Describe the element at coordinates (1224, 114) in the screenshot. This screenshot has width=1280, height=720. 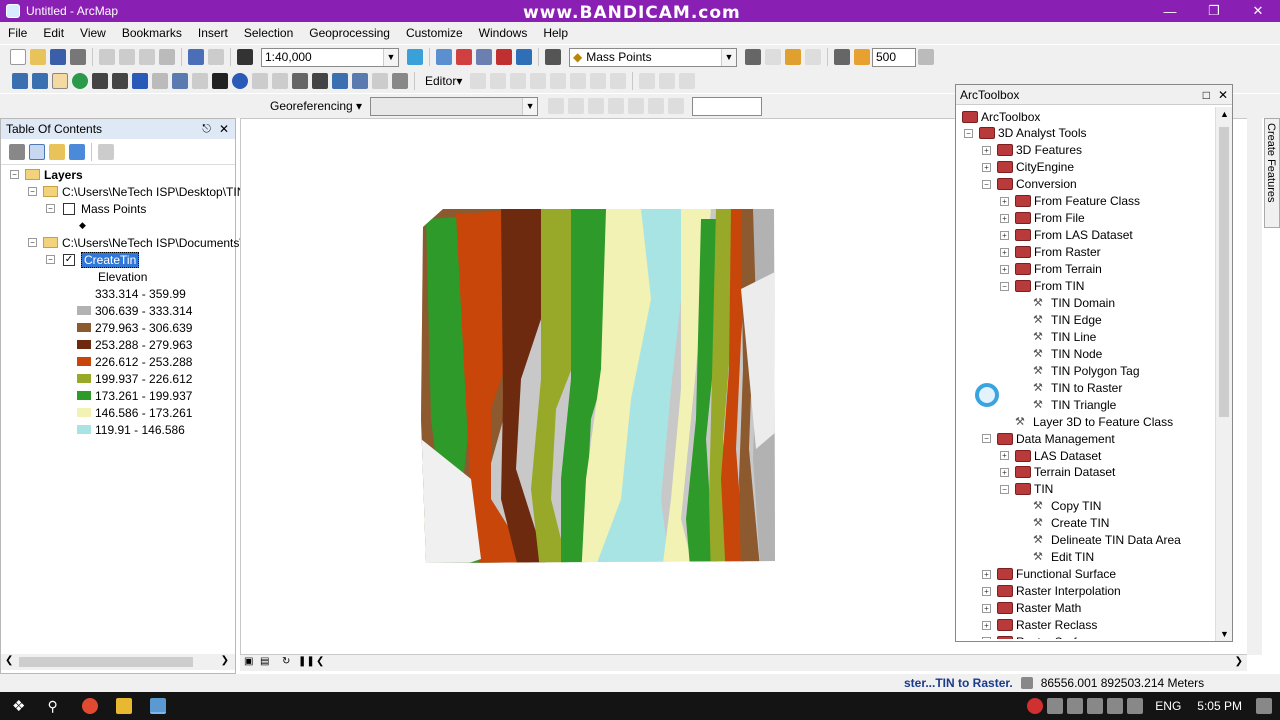
I see `scroll-up-icon: ▲` at that location.